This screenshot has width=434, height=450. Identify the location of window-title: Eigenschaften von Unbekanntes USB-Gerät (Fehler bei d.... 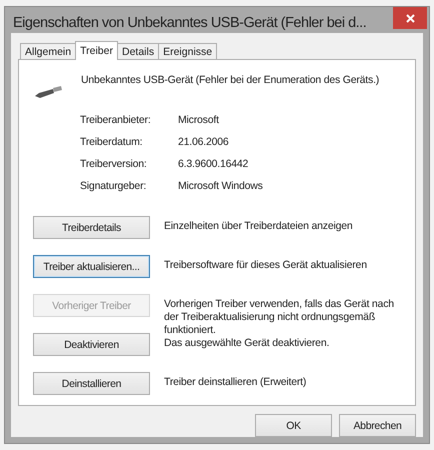
(190, 22).